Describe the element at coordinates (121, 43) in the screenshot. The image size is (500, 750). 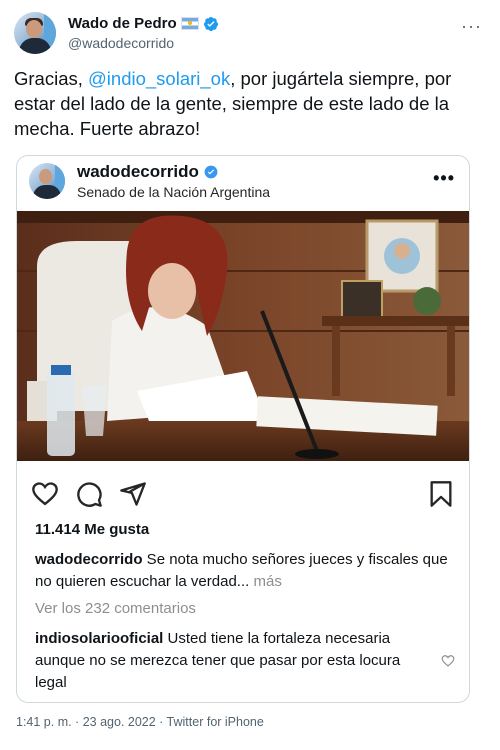
I see `author-username: @wadodecorrido` at that location.